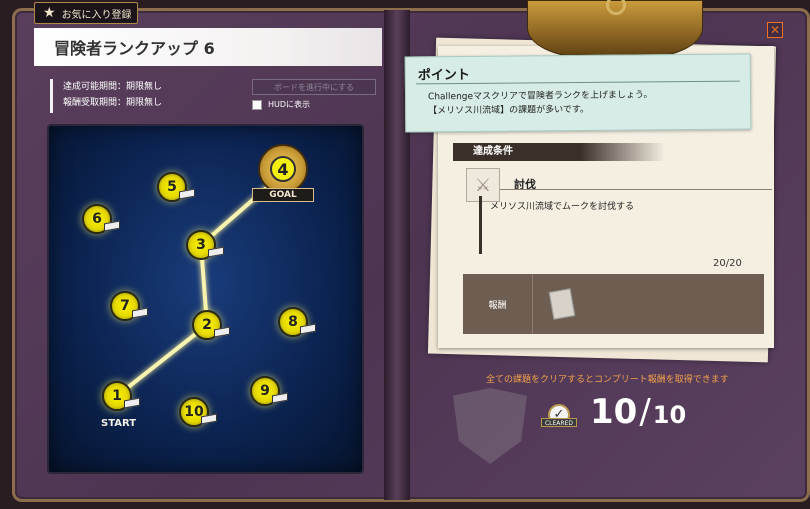 The height and width of the screenshot is (509, 810). I want to click on star-icon: ★, so click(49, 13).